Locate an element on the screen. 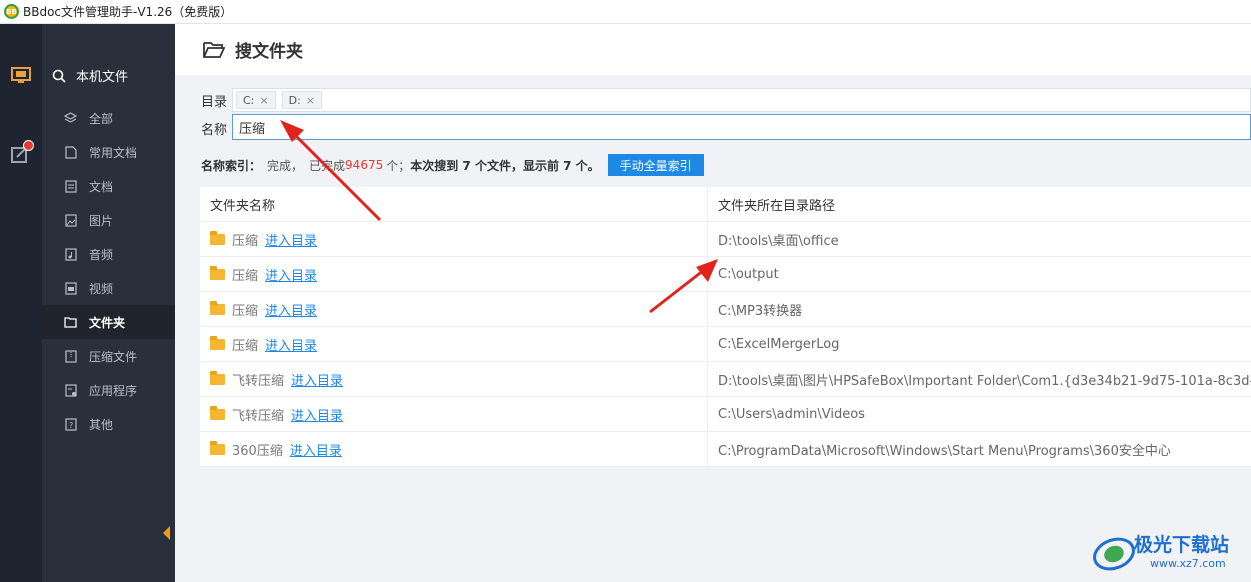  page-title: 搜文件夹 is located at coordinates (269, 52).